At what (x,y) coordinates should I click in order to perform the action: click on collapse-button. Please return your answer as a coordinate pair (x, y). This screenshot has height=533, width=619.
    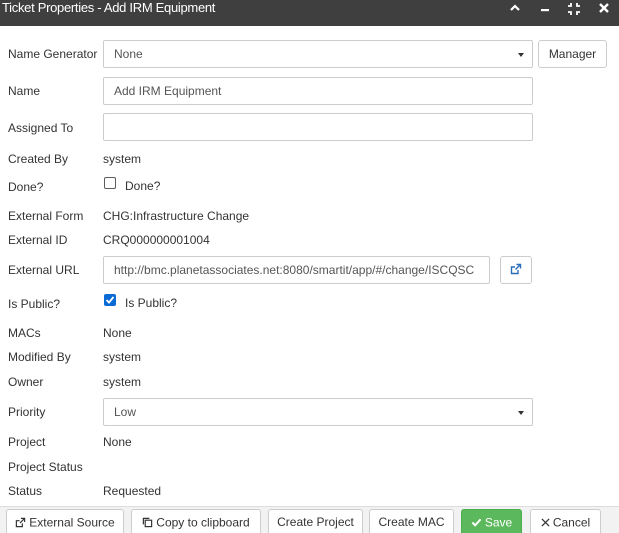
    Looking at the image, I should click on (515, 10).